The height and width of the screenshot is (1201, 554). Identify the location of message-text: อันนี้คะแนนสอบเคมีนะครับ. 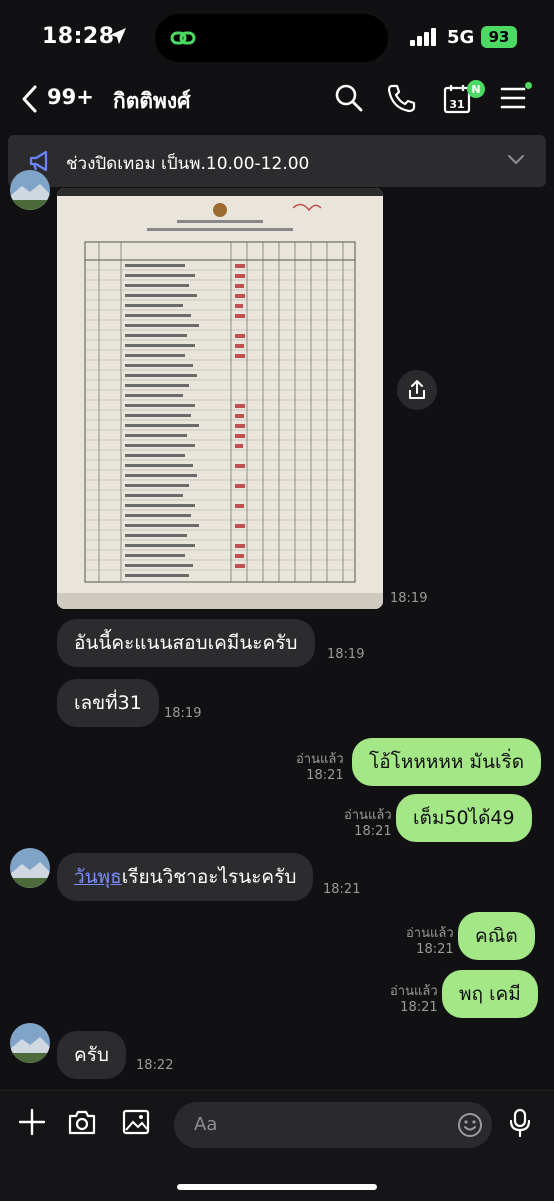
(186, 643).